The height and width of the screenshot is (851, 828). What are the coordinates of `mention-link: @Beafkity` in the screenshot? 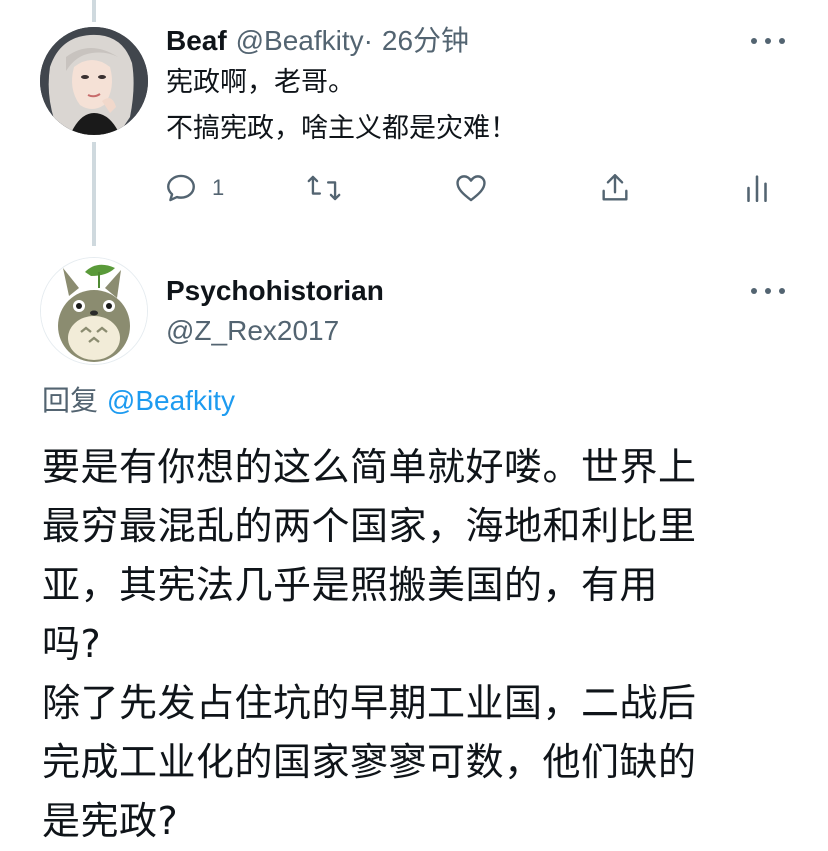 It's located at (171, 400).